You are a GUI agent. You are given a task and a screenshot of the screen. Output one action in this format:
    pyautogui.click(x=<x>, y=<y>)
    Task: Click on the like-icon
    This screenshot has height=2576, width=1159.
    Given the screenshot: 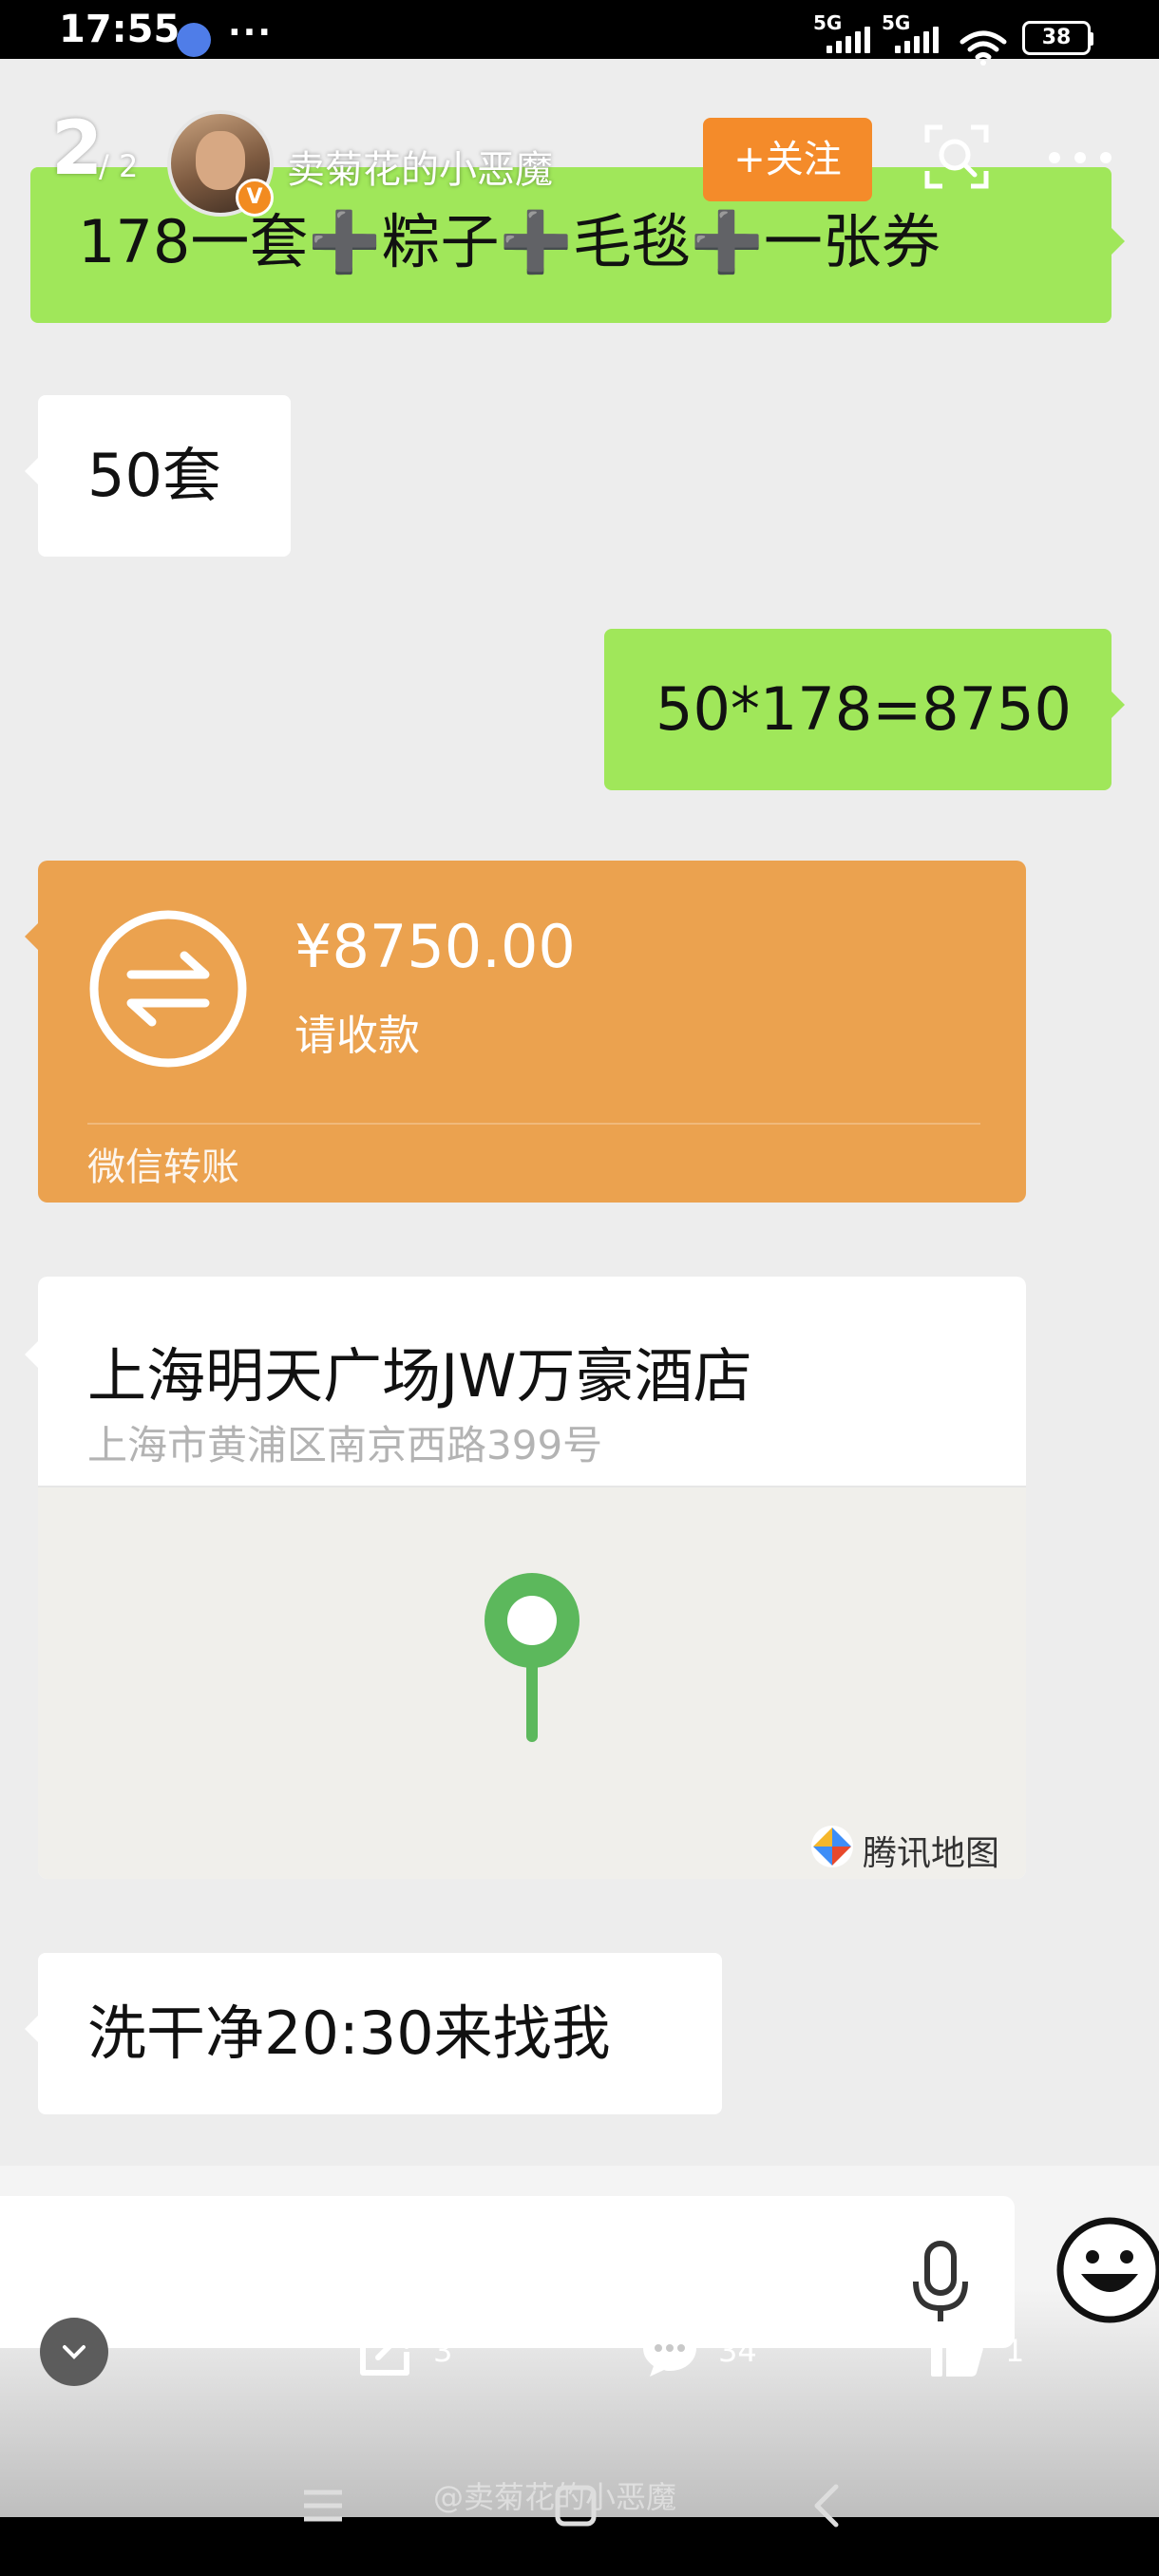 What is the action you would take?
    pyautogui.click(x=956, y=2350)
    